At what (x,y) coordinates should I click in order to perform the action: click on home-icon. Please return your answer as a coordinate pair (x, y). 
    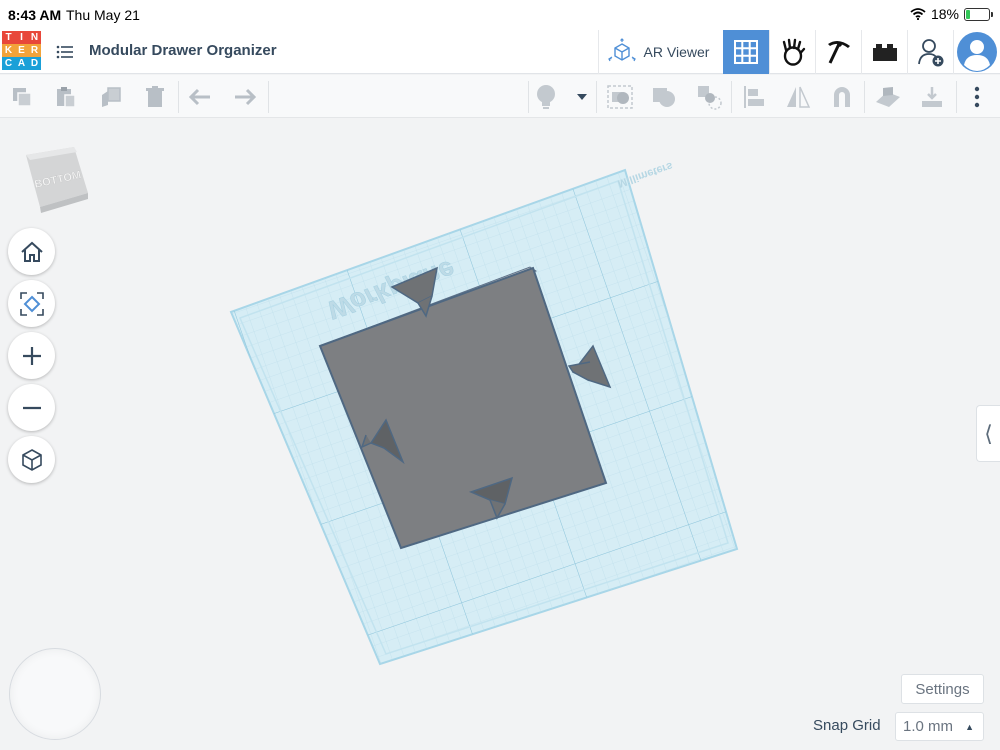
    Looking at the image, I should click on (31, 251).